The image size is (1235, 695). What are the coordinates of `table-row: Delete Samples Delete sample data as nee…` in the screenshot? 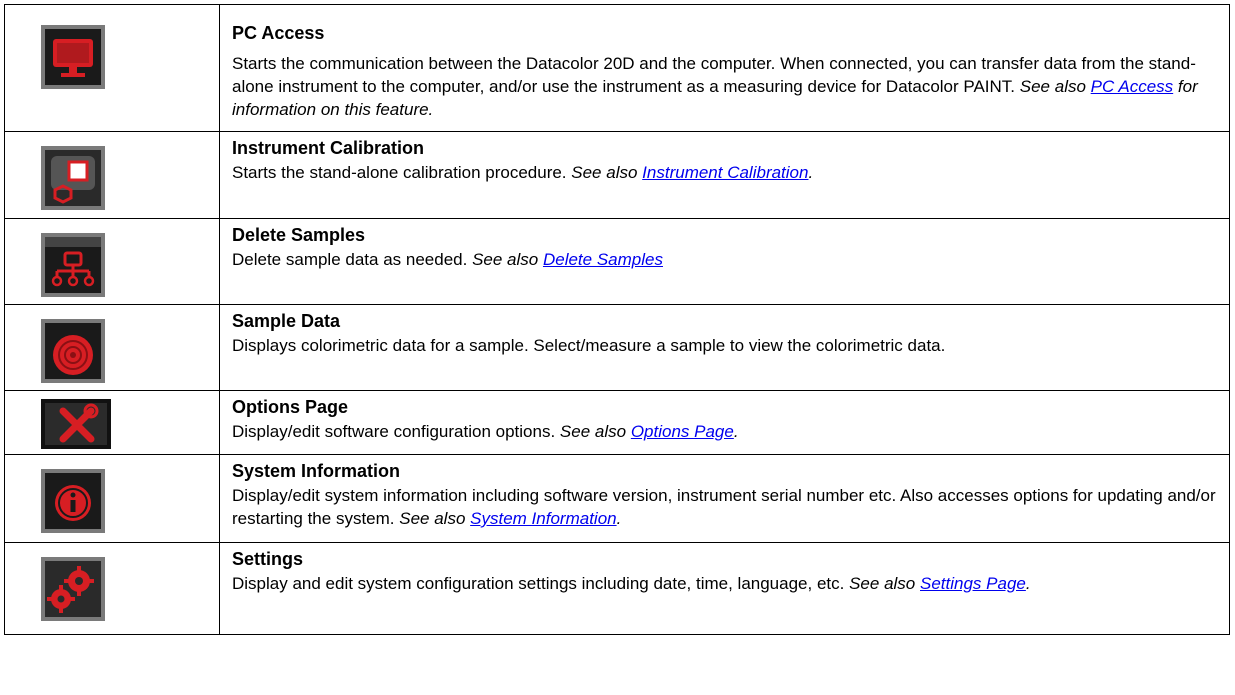 It's located at (617, 261).